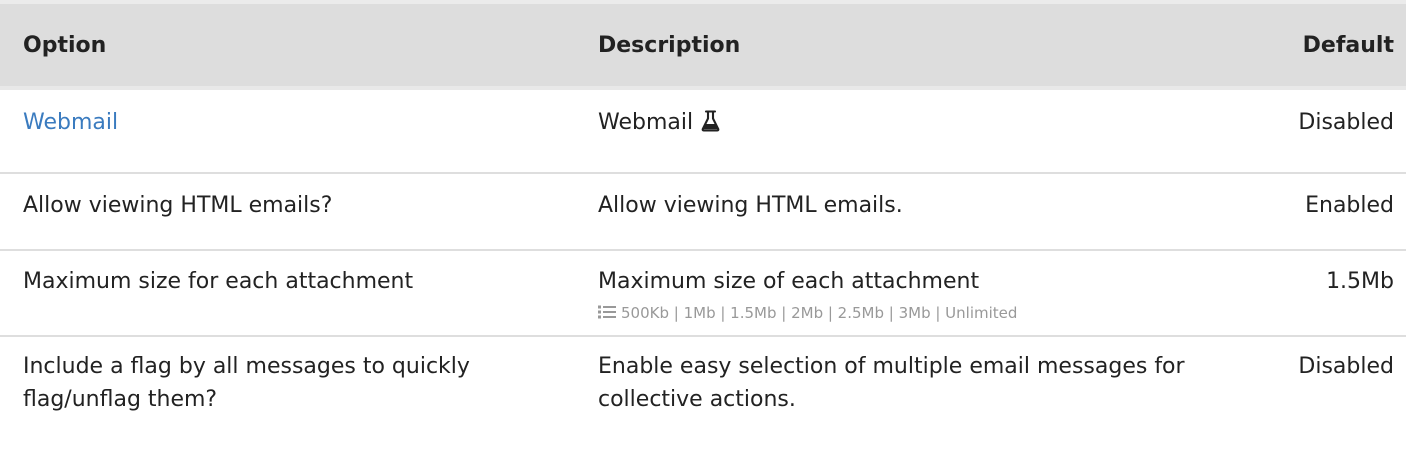 This screenshot has height=474, width=1421. What do you see at coordinates (915, 131) in the screenshot?
I see `description-cell: Webmail` at bounding box center [915, 131].